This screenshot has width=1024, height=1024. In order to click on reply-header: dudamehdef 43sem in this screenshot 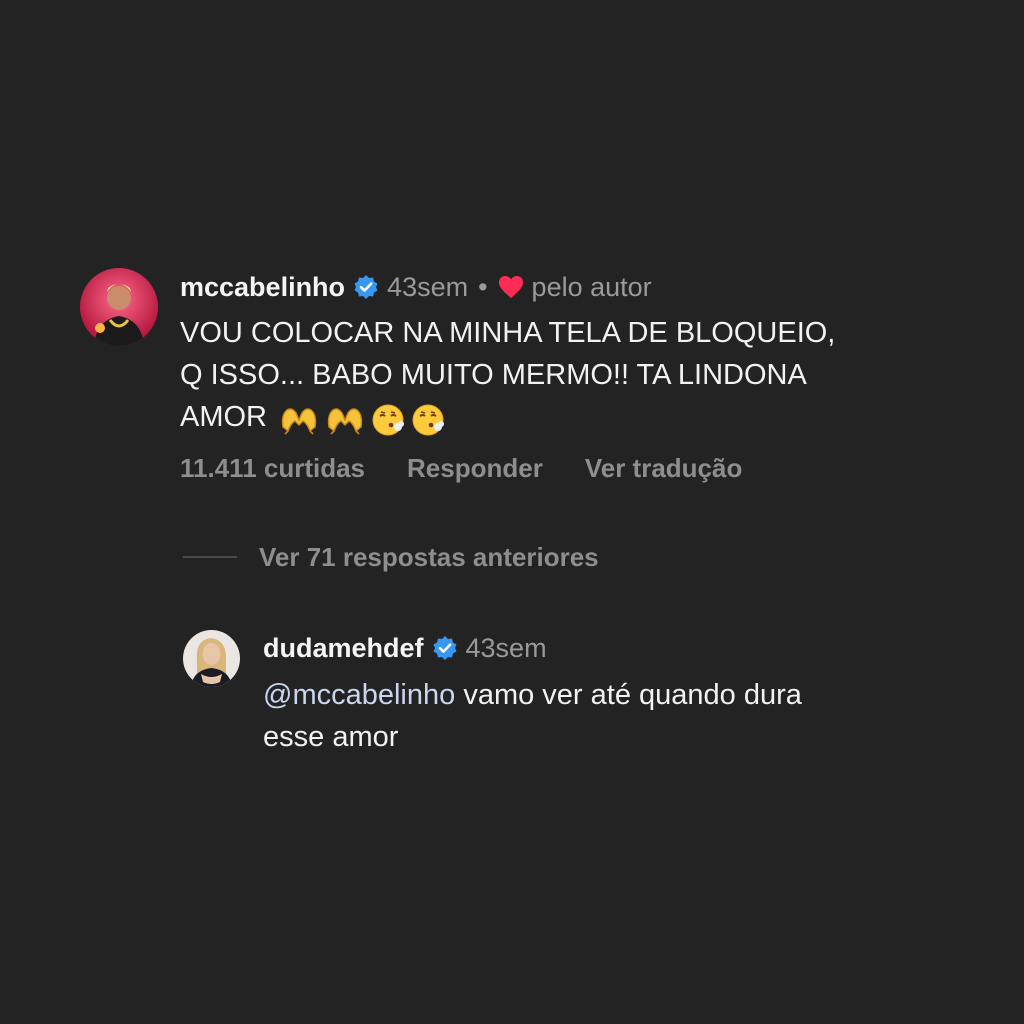, I will do `click(405, 648)`.